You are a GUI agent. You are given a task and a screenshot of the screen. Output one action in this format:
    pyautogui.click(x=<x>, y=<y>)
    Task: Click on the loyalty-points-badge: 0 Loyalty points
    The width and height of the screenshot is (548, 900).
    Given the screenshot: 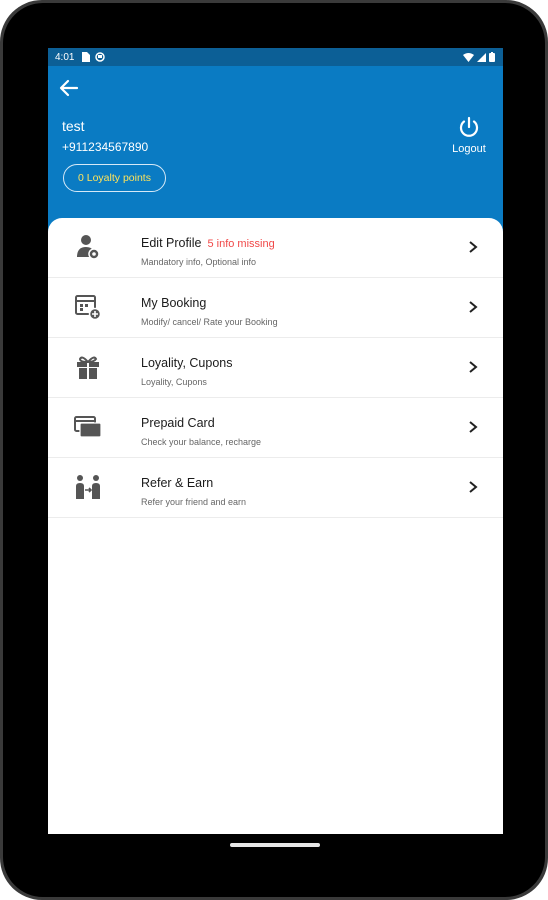 What is the action you would take?
    pyautogui.click(x=114, y=178)
    